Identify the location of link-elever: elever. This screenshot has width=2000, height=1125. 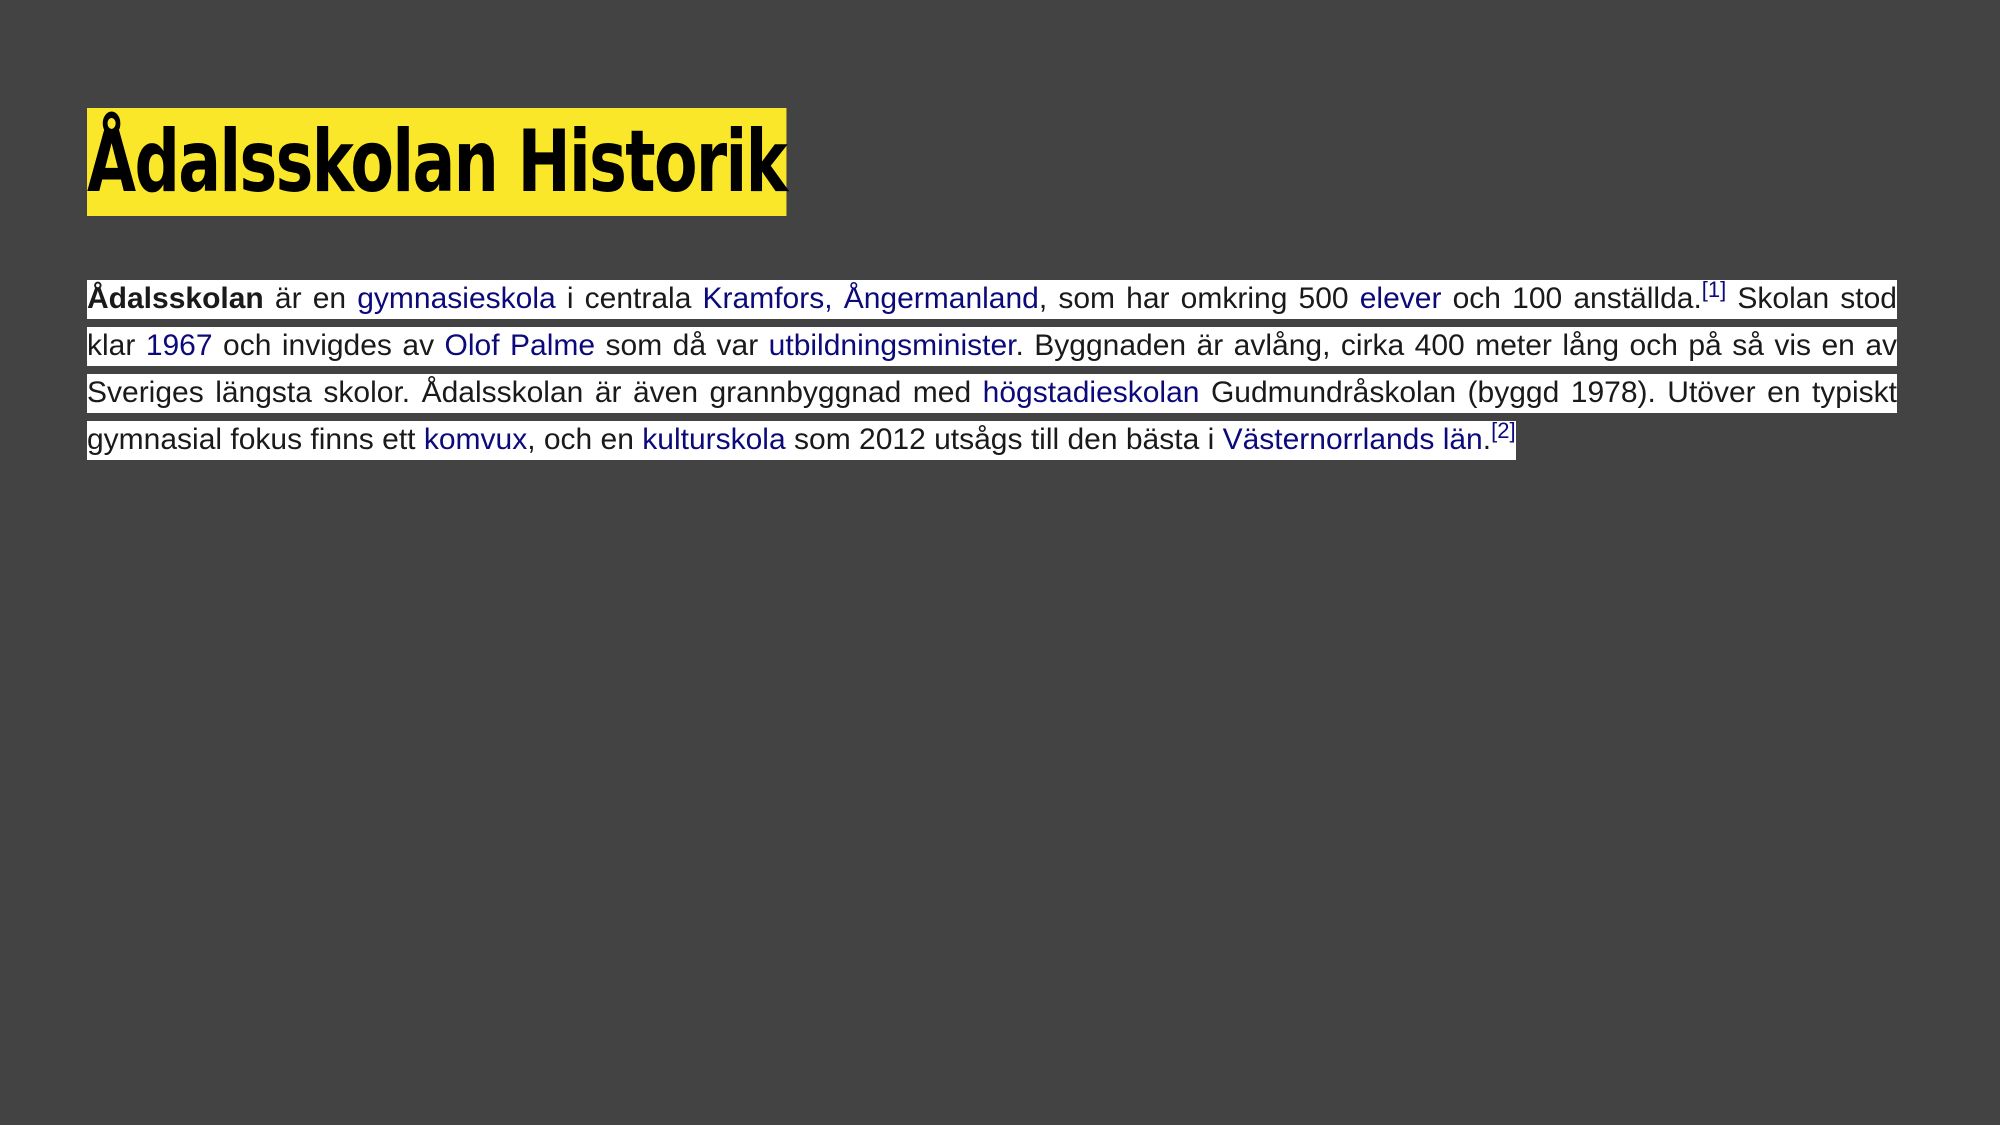
(1401, 298).